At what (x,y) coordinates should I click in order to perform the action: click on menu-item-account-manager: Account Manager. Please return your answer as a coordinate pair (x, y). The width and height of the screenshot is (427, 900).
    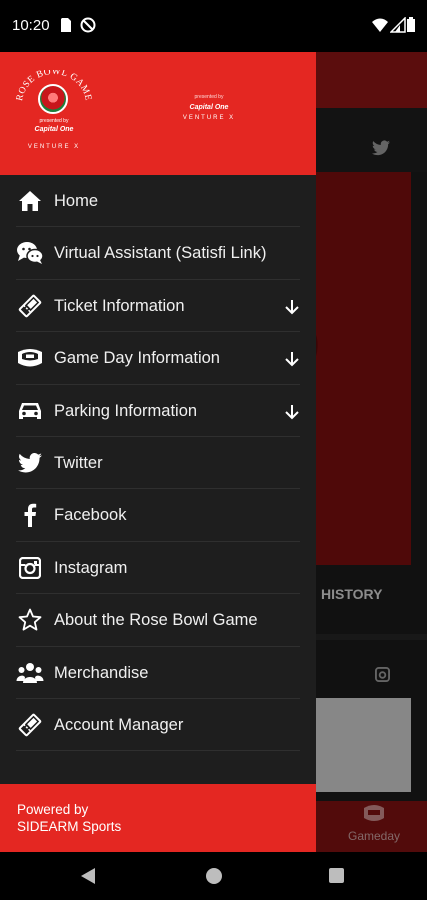
    Looking at the image, I should click on (158, 725).